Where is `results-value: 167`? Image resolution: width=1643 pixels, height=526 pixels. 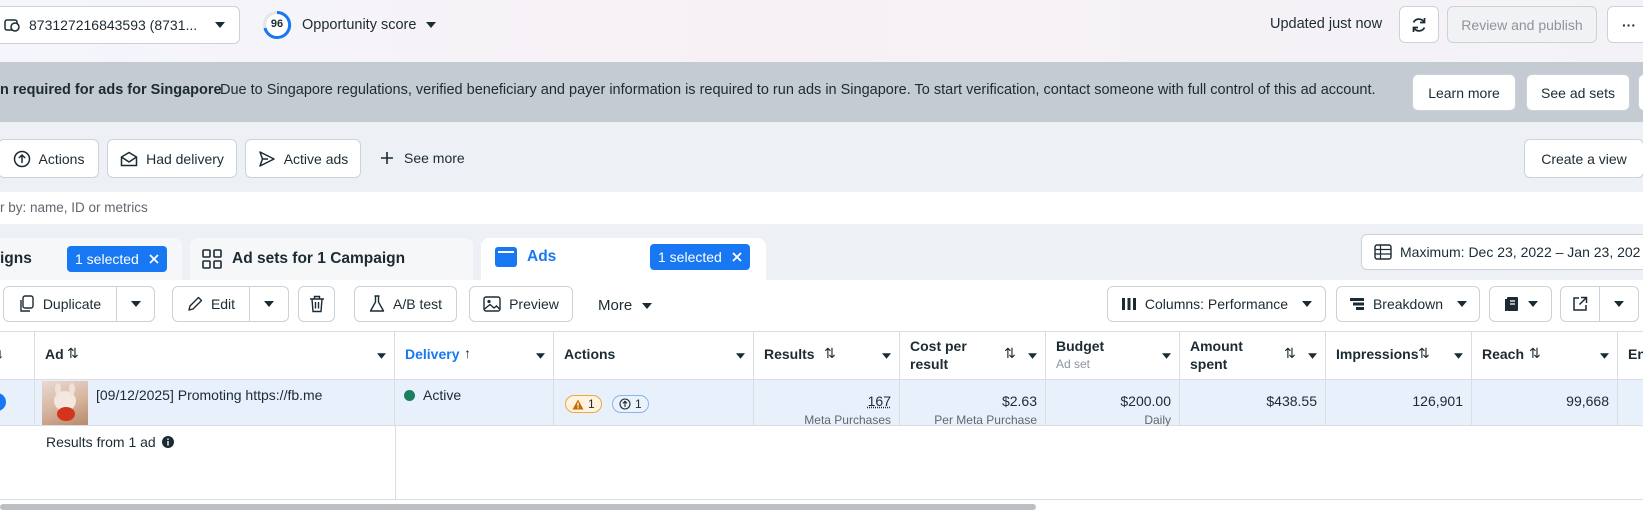
results-value: 167 is located at coordinates (879, 401).